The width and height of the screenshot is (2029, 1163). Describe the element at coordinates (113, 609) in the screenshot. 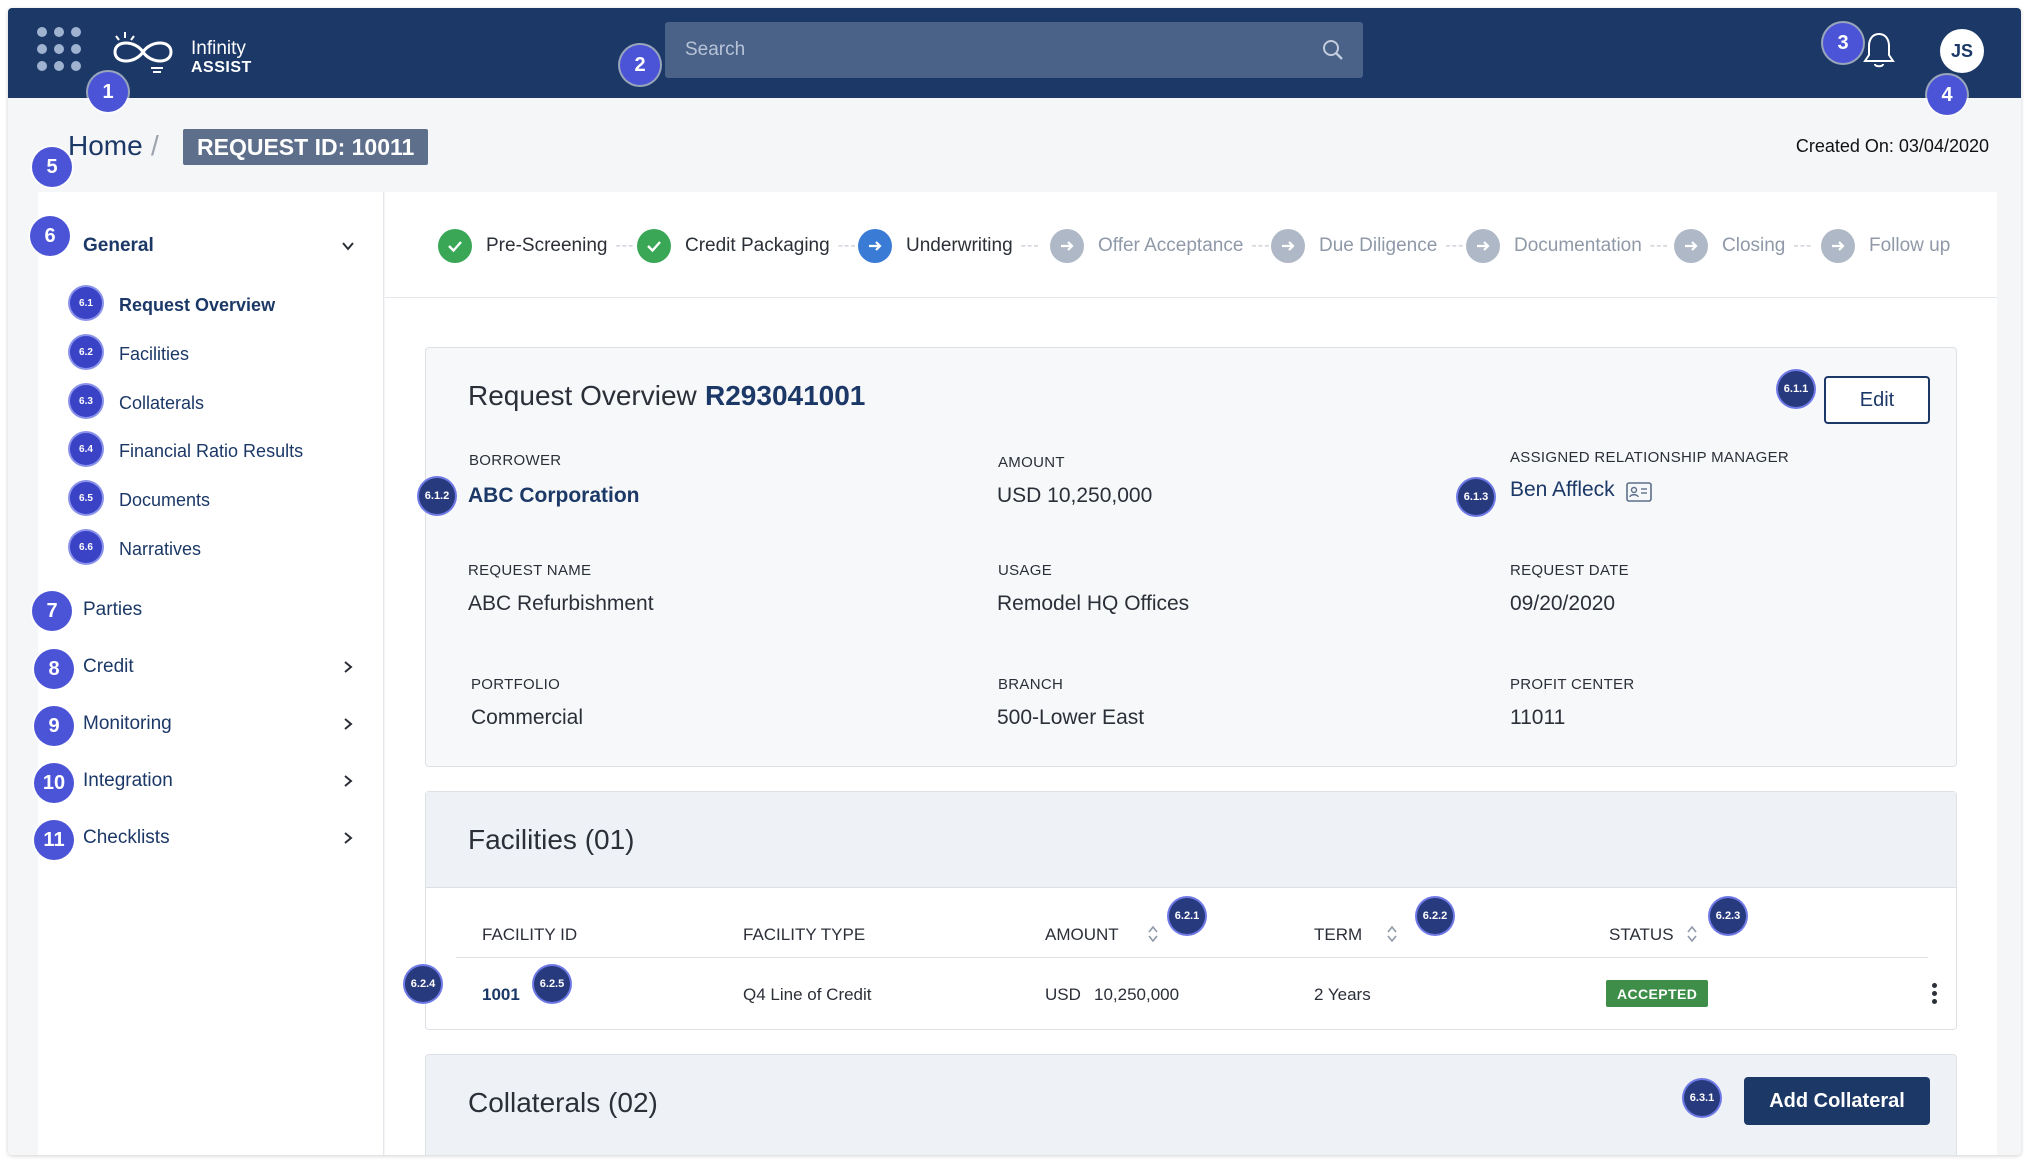

I see `sidebar-item-label: Parties` at that location.